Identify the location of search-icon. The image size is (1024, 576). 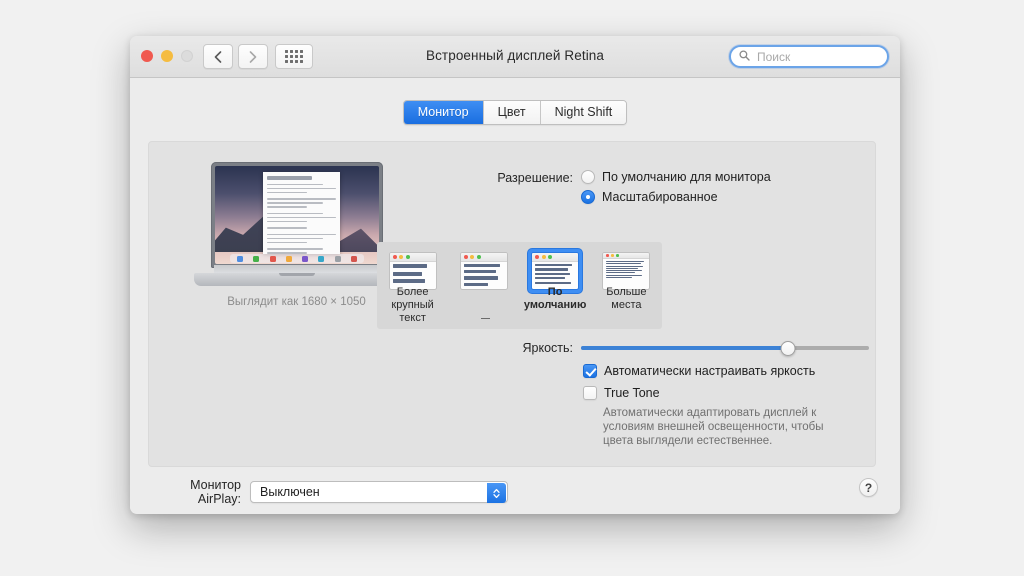
(744, 57).